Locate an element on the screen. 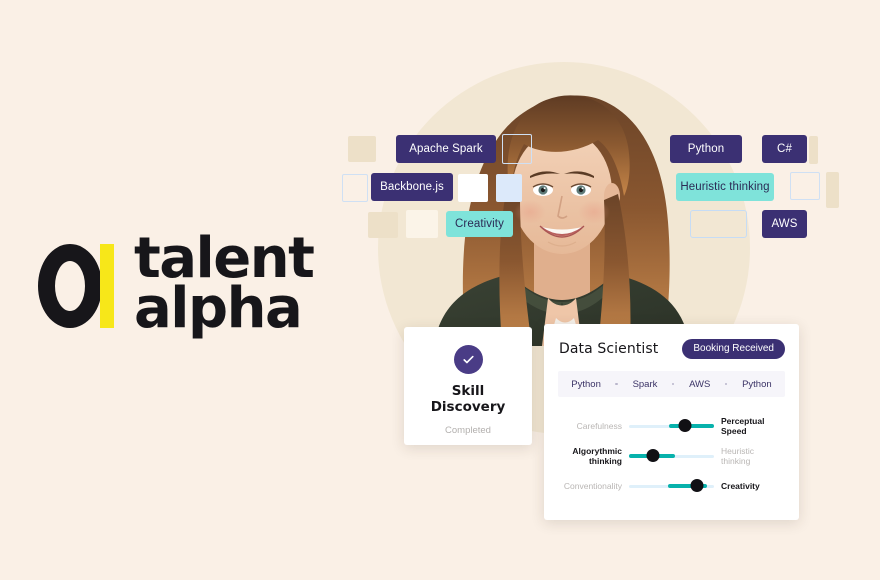  trait-slider-row: Conventionality Creativity is located at coordinates (671, 486).